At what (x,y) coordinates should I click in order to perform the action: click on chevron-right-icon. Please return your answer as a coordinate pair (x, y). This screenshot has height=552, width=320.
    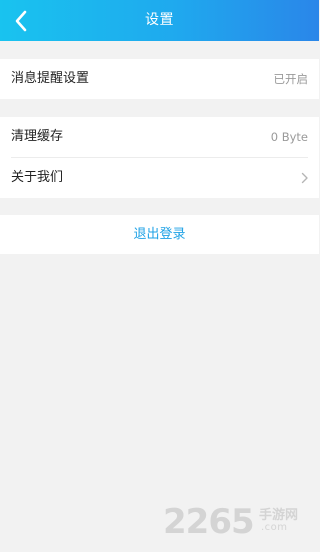
    Looking at the image, I should click on (304, 178).